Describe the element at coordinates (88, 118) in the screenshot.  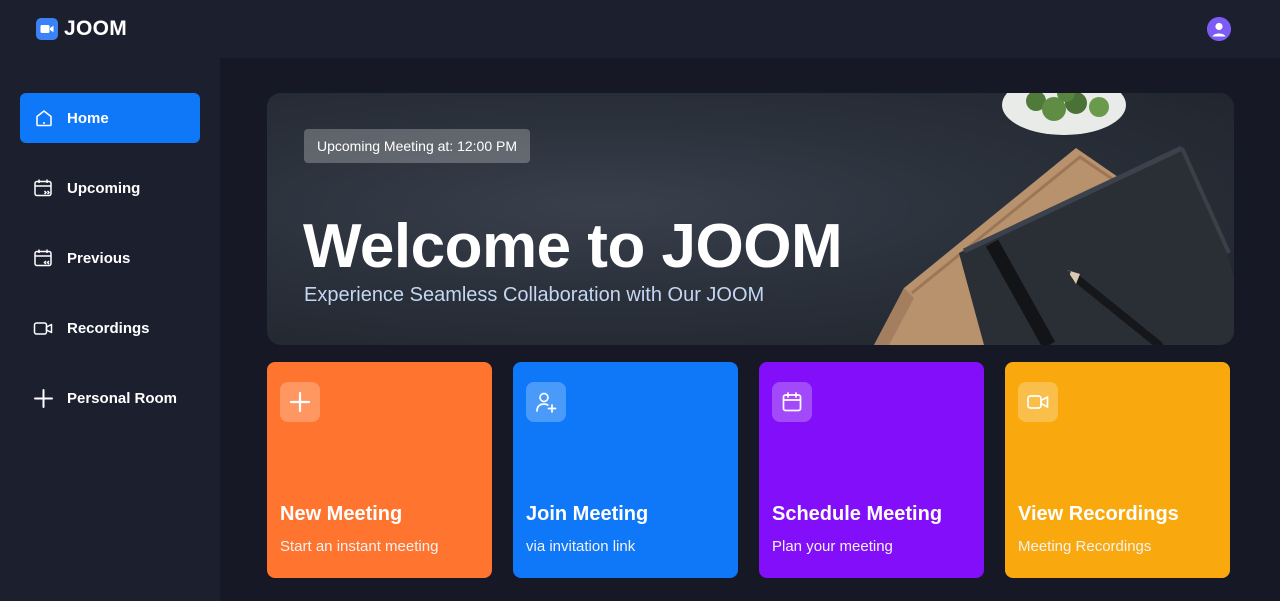
I see `sidebar-item-label: Home` at that location.